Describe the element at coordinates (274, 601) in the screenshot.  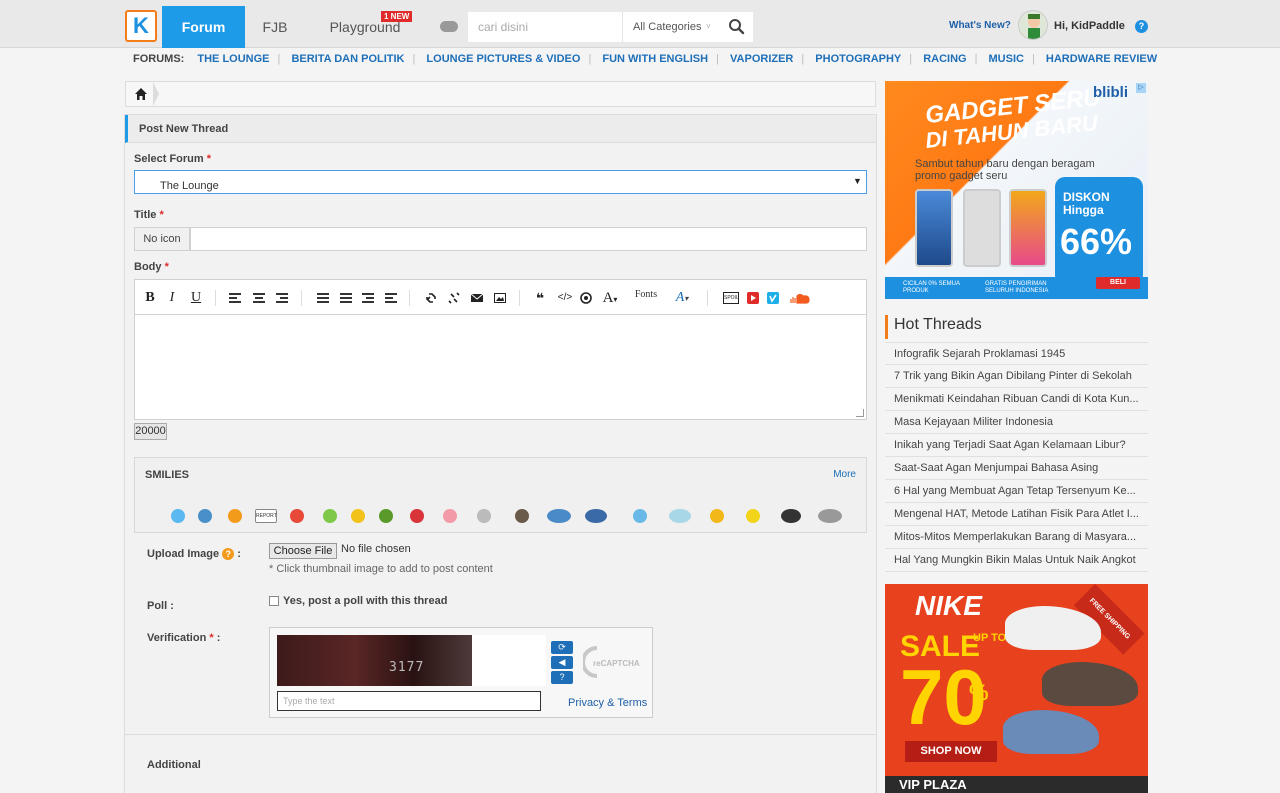
I see `poll-checkbox` at that location.